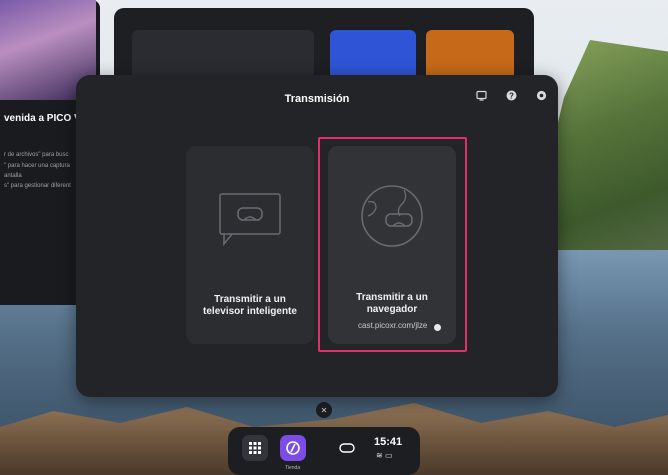  I want to click on welcome-title: venida a PICO VI, so click(44, 118).